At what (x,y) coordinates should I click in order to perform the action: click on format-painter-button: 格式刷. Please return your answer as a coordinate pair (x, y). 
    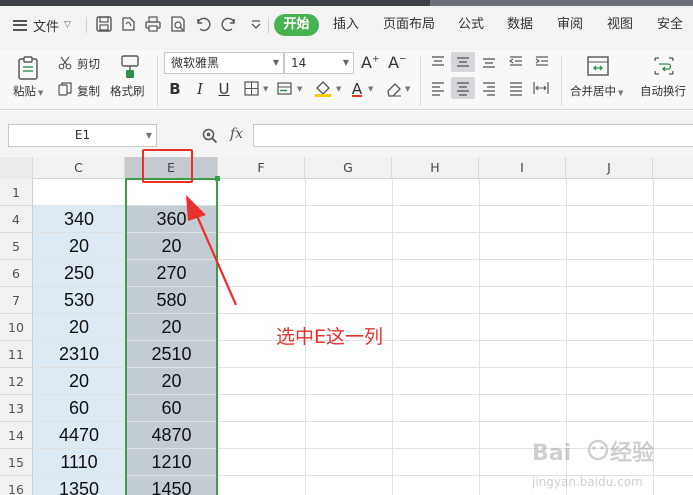
    Looking at the image, I should click on (127, 91).